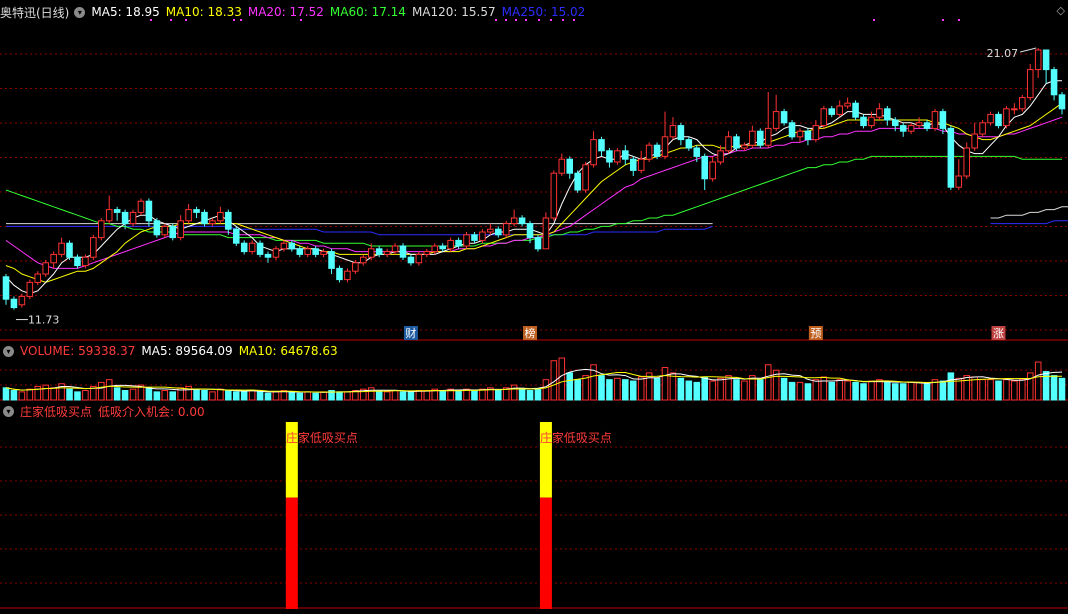  I want to click on legend-ma250: MA250: 15.02, so click(543, 12).